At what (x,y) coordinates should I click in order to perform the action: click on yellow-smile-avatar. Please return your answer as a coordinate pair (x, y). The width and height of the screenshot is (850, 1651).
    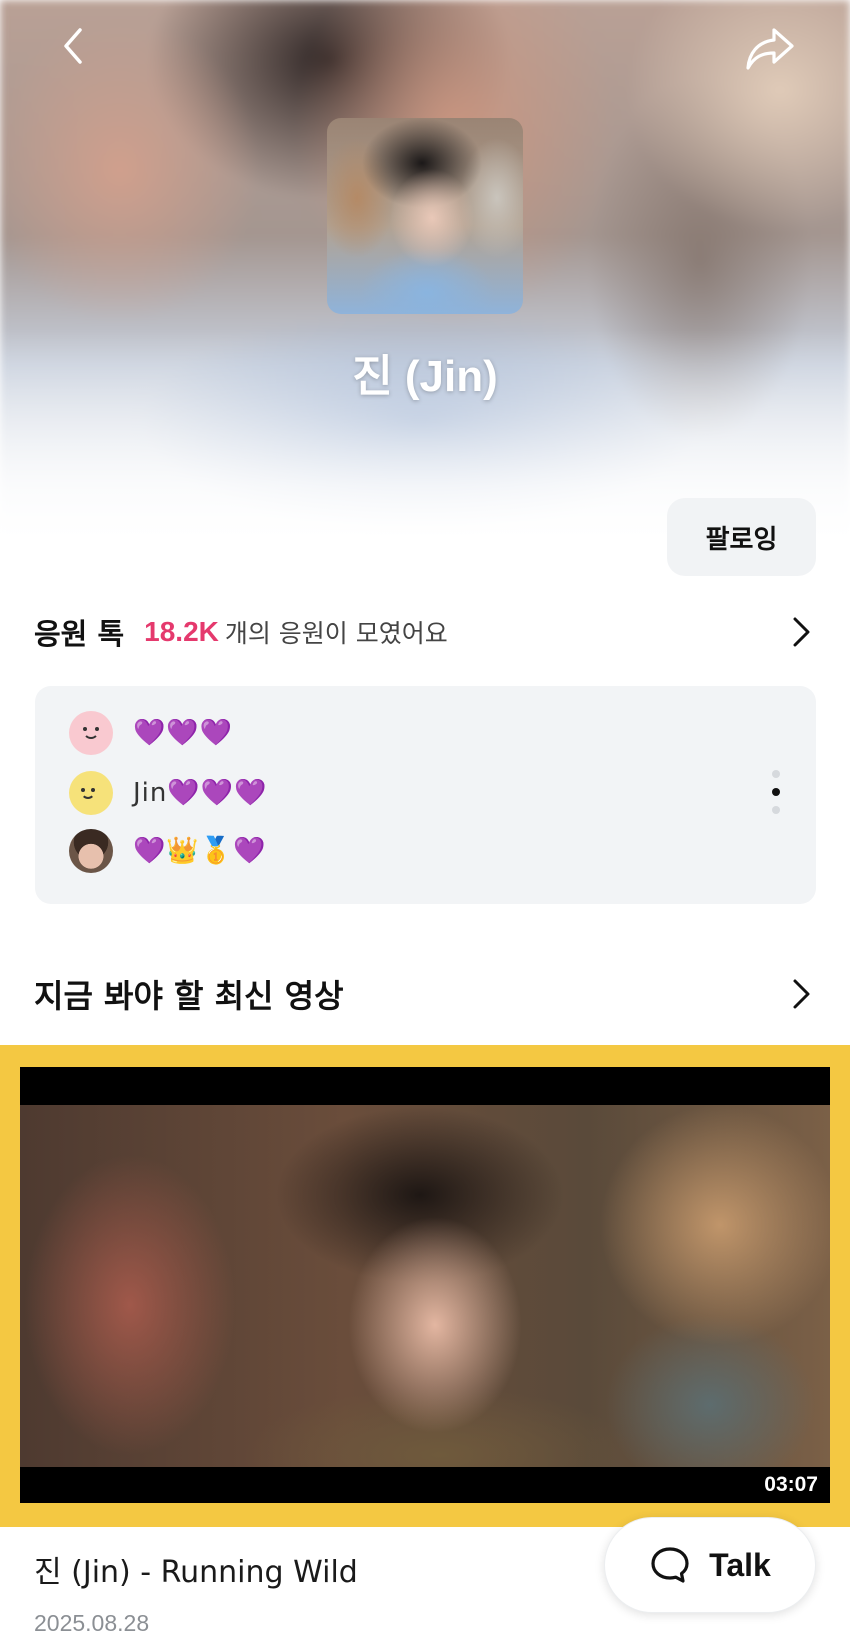
    Looking at the image, I should click on (91, 793).